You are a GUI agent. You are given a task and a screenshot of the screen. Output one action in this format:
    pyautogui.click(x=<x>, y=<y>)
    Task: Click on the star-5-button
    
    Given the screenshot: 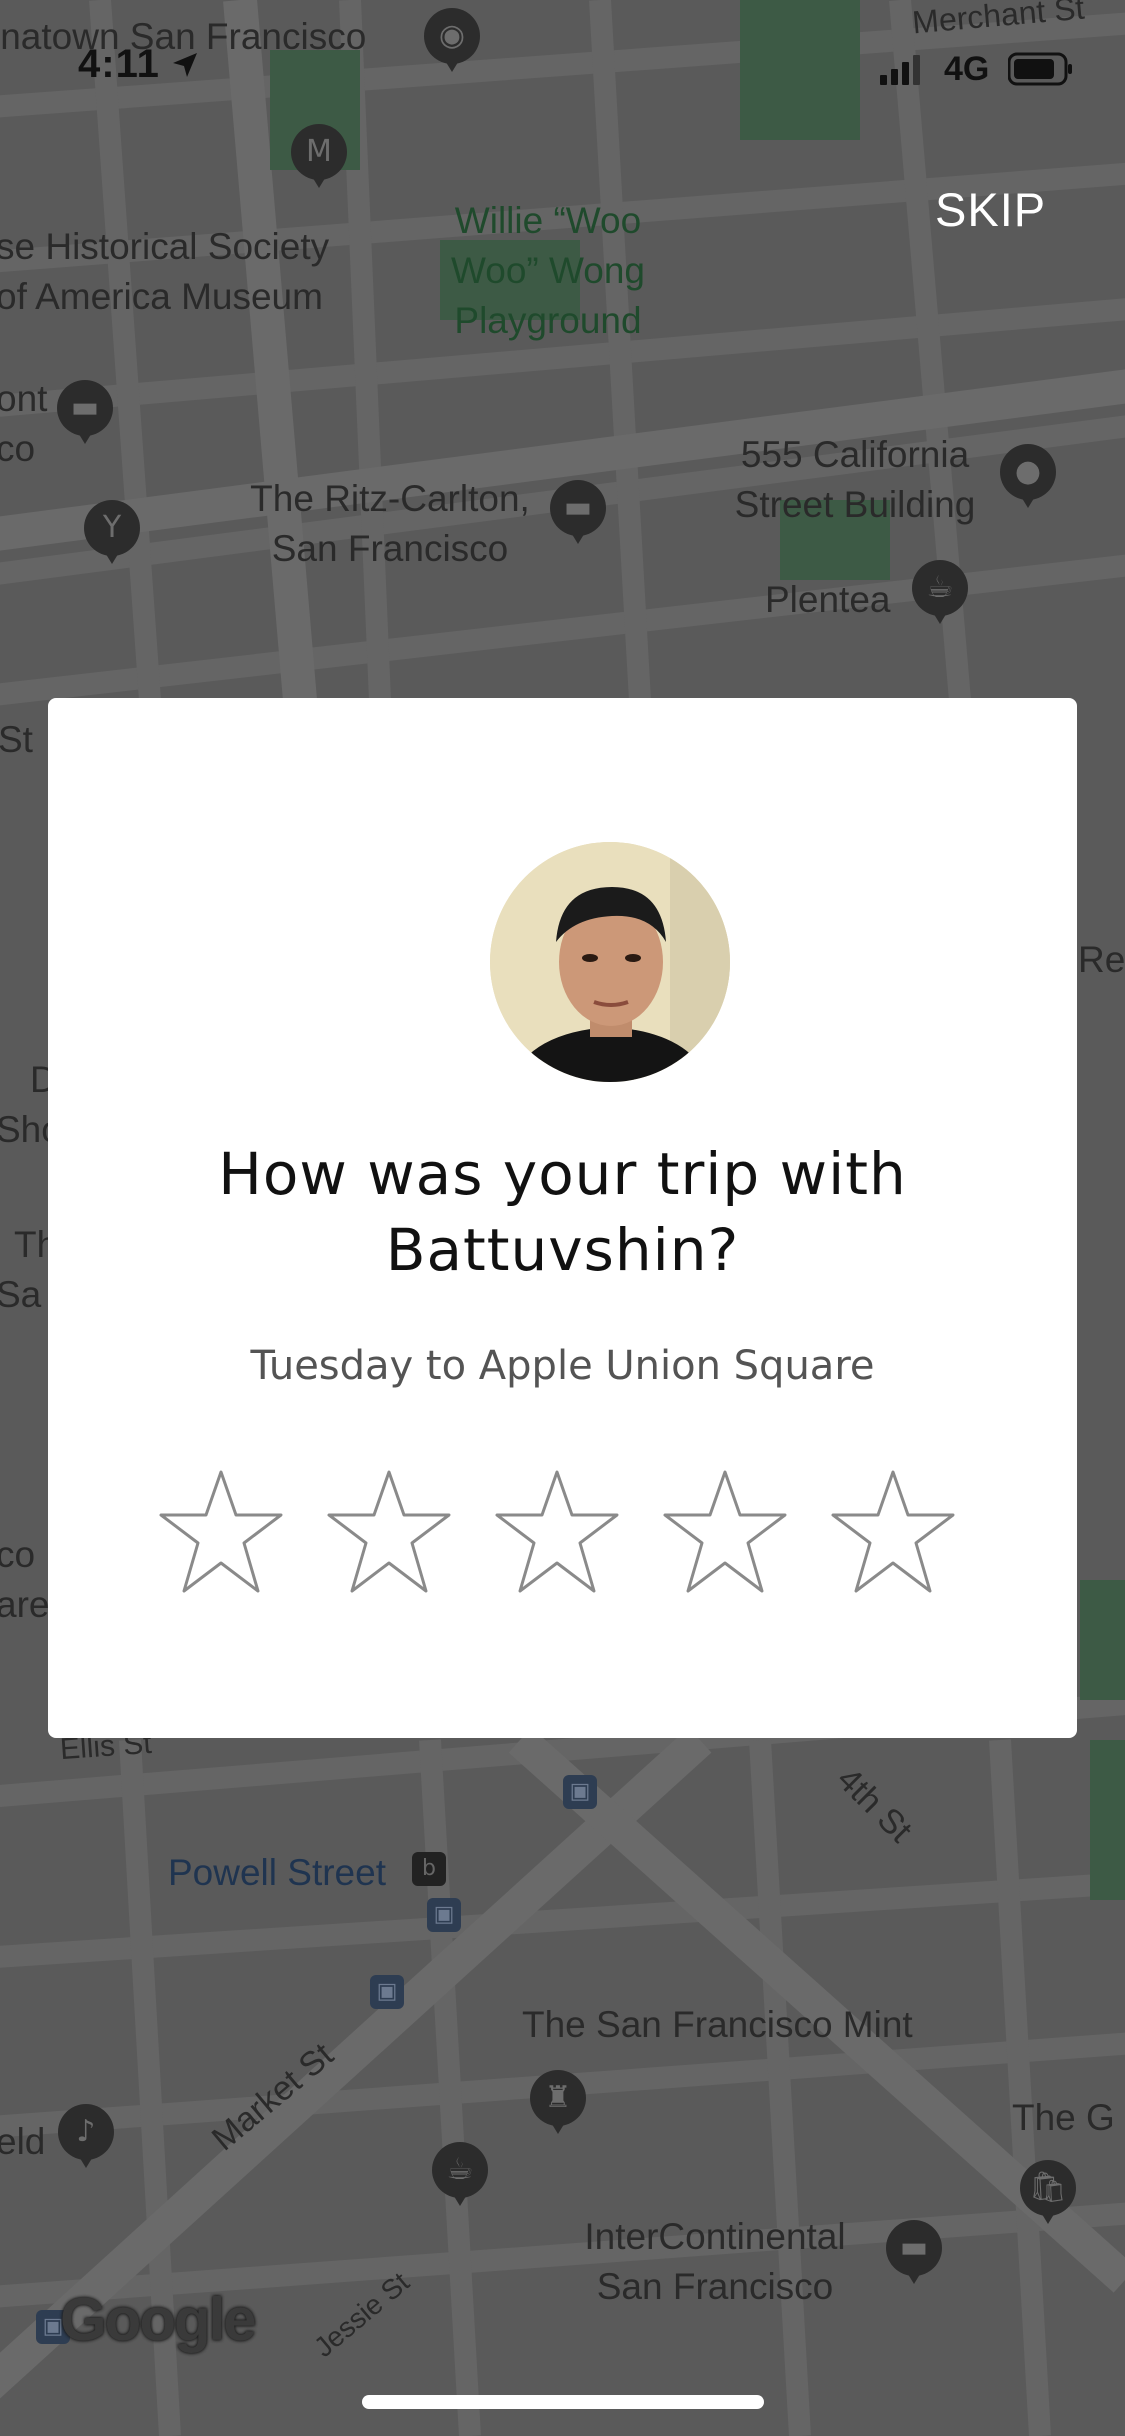 What is the action you would take?
    pyautogui.click(x=893, y=1533)
    